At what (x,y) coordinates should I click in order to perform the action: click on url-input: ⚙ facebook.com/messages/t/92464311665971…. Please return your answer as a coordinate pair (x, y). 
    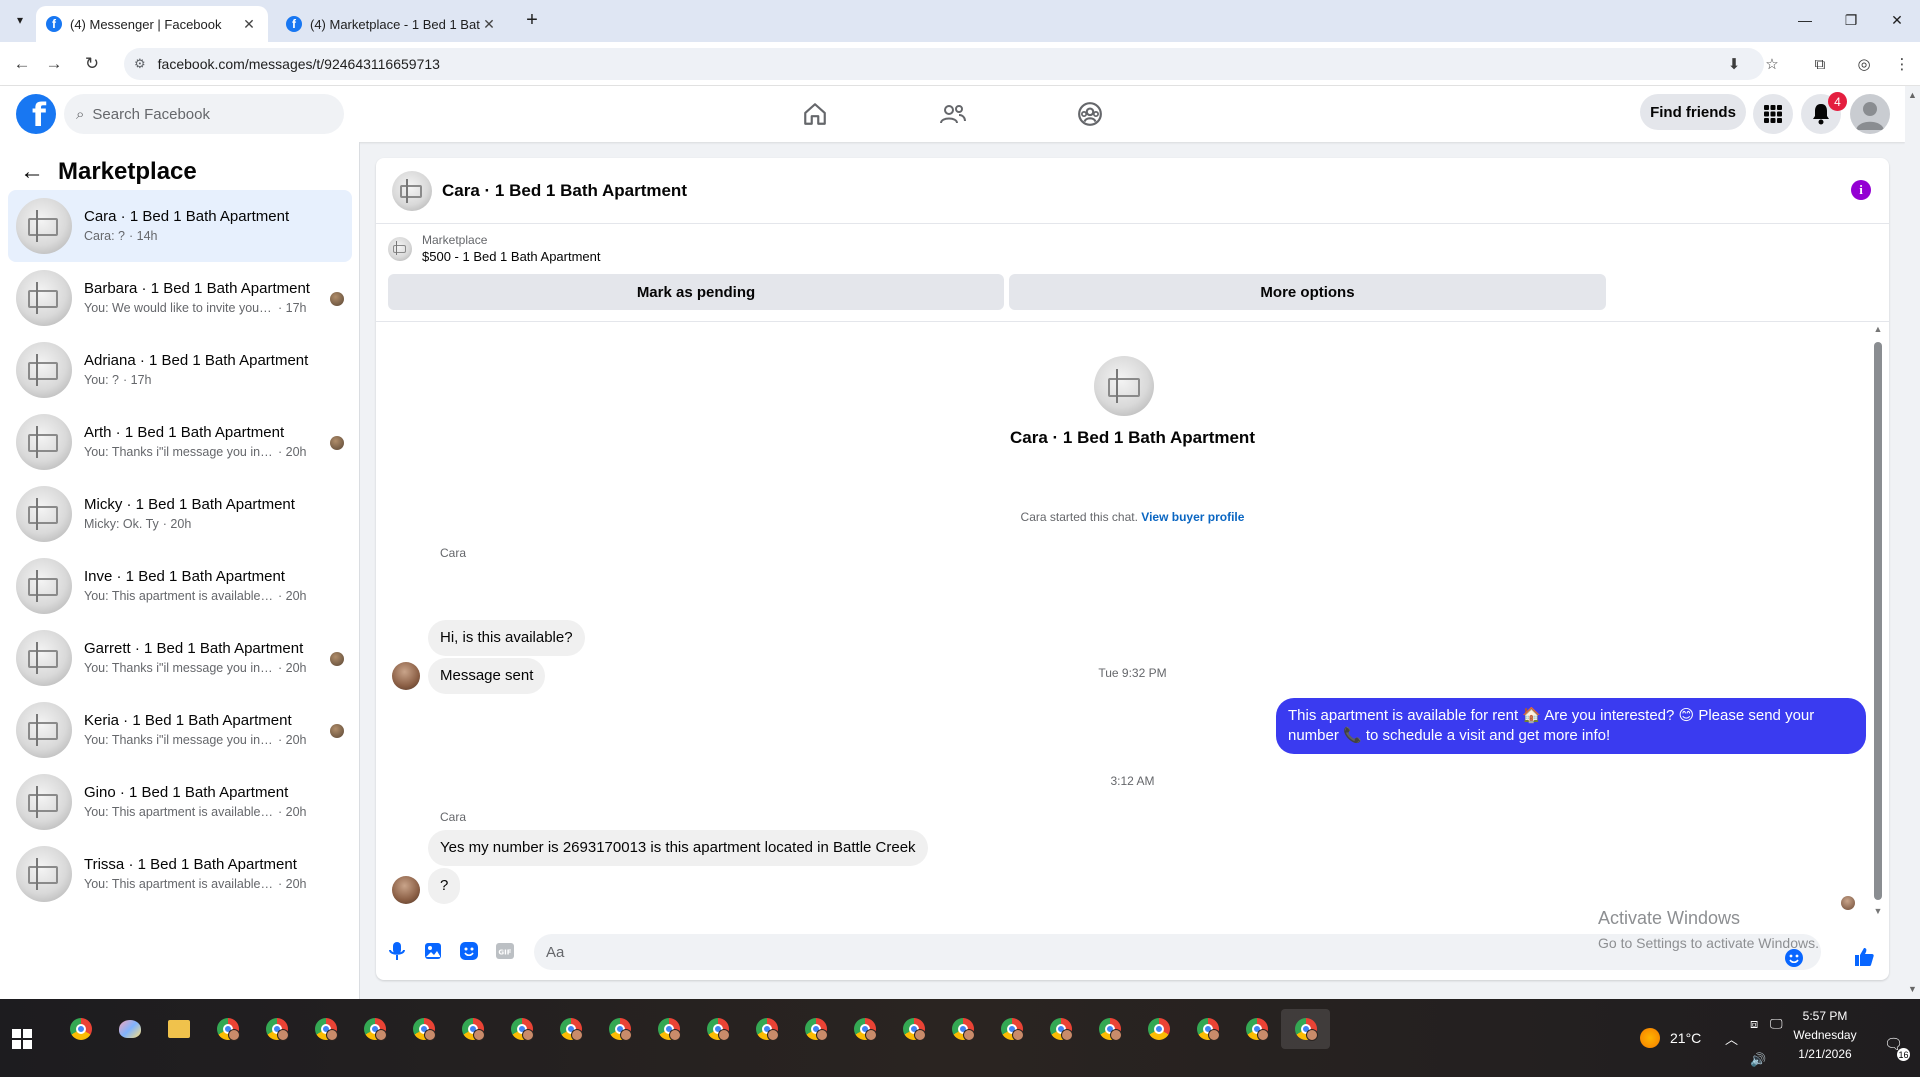
    Looking at the image, I should click on (944, 64).